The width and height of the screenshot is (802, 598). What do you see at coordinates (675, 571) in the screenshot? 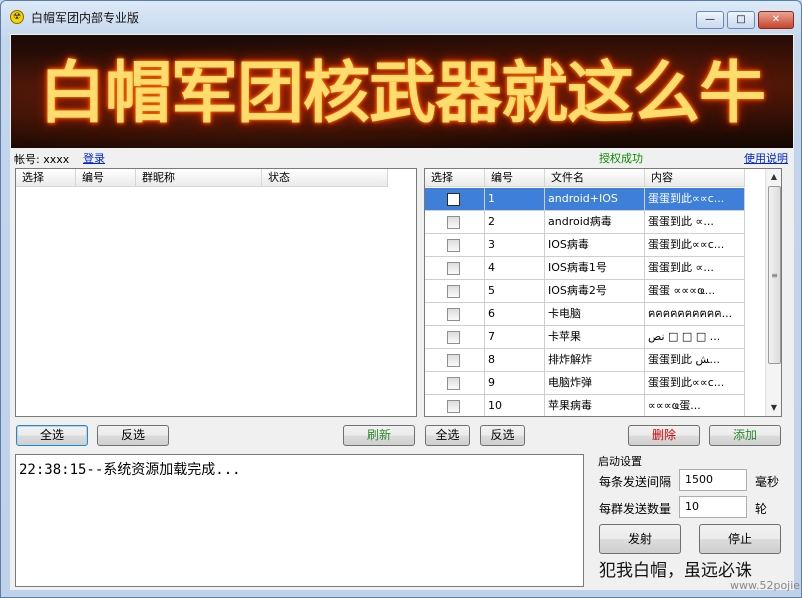
I see `slogan-text: 犯我白帽，虽远必诛` at bounding box center [675, 571].